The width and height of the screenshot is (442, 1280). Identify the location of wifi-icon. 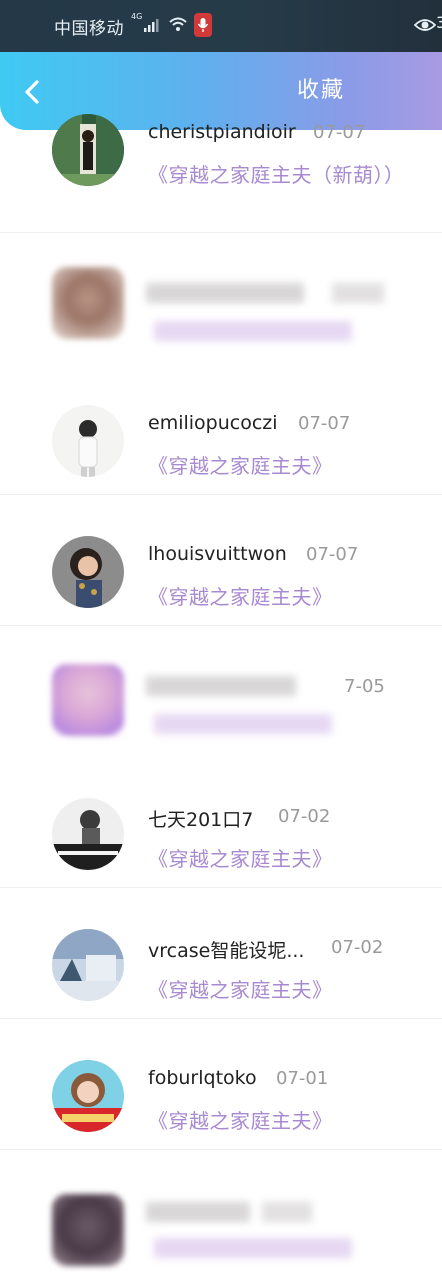
(178, 24).